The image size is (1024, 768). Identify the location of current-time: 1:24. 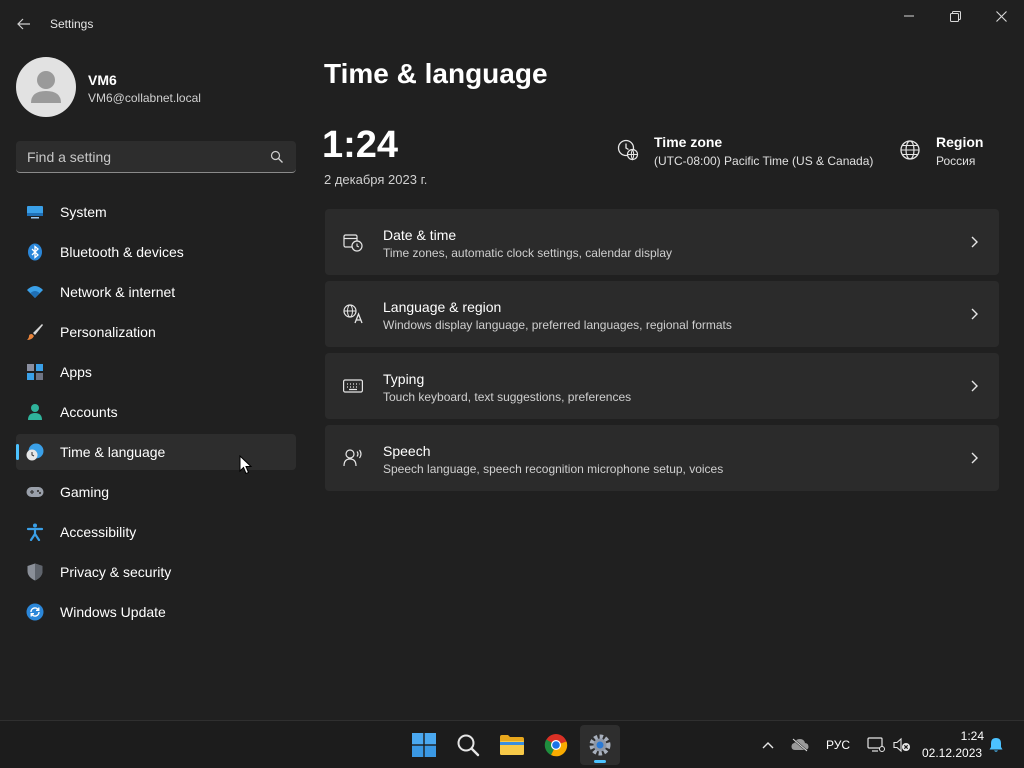
(360, 145).